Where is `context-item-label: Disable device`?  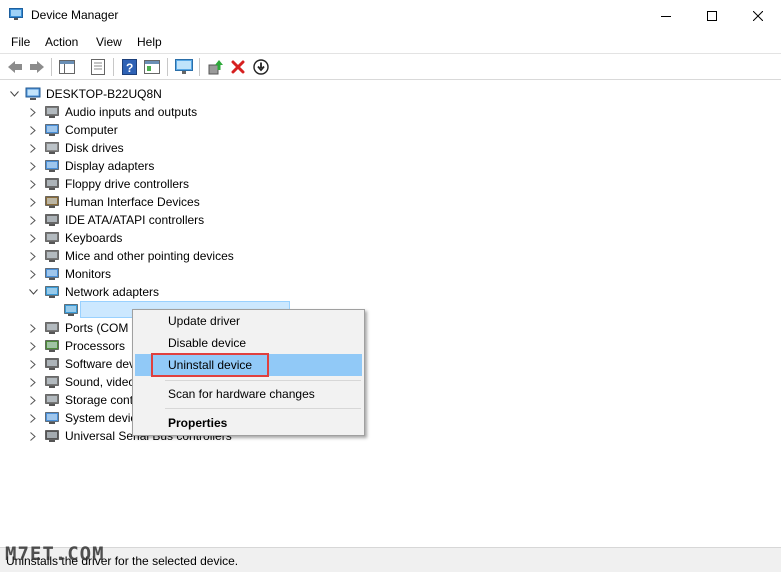 context-item-label: Disable device is located at coordinates (207, 343).